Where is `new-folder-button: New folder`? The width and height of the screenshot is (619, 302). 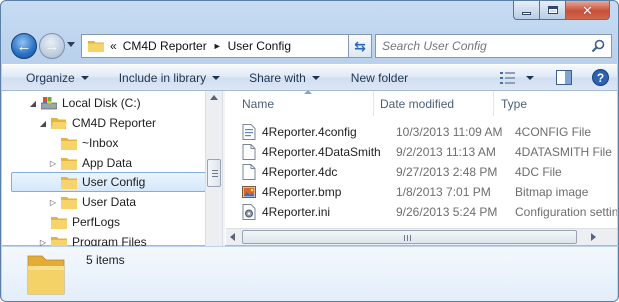
new-folder-button: New folder is located at coordinates (373, 77).